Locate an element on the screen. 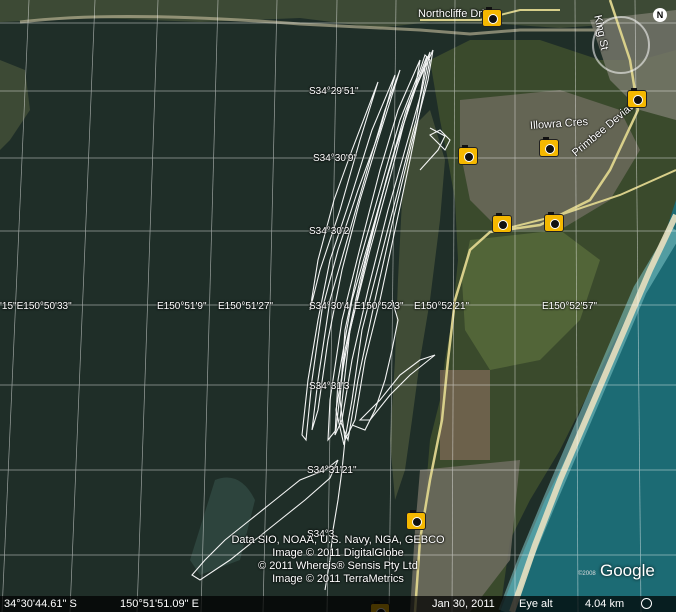 The height and width of the screenshot is (612, 676). lon-label: E150°51'27" is located at coordinates (246, 306).